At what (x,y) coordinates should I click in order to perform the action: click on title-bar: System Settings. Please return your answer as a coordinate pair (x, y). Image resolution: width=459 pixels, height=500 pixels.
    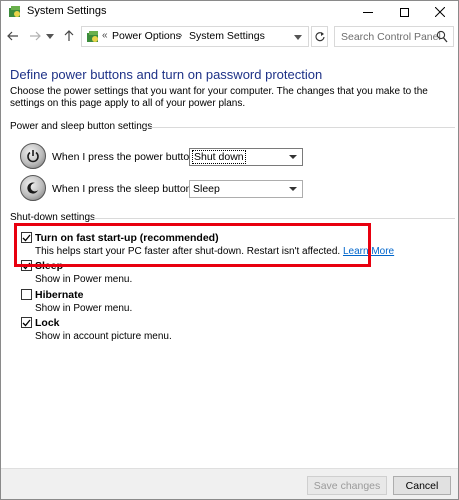
    Looking at the image, I should click on (229, 12).